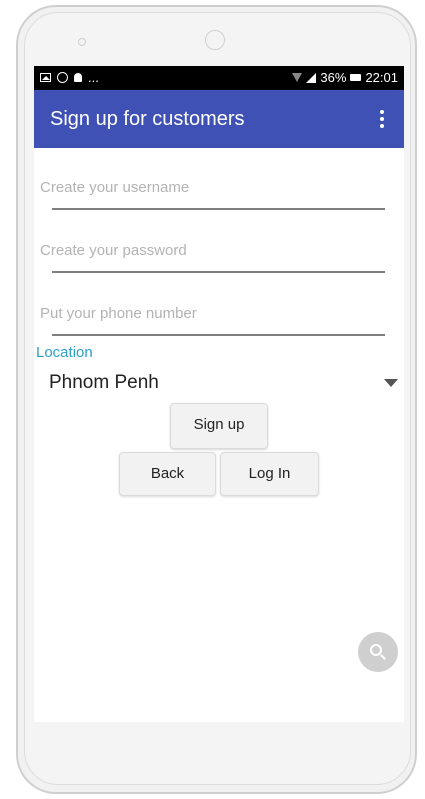 This screenshot has height=799, width=425. What do you see at coordinates (378, 652) in the screenshot?
I see `search-fab` at bounding box center [378, 652].